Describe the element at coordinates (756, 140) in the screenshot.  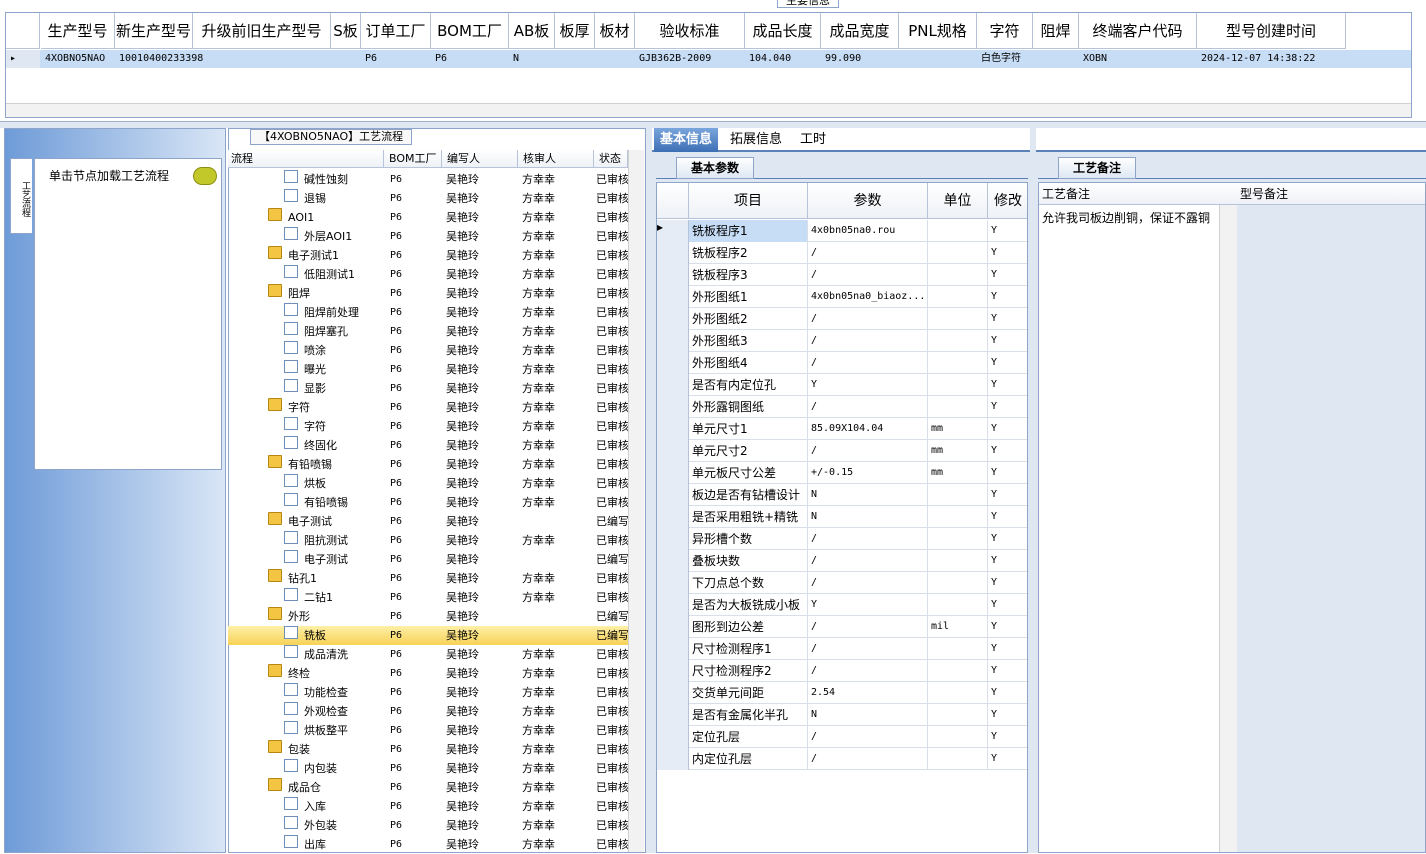
I see `detail-tab: 拓展信息` at that location.